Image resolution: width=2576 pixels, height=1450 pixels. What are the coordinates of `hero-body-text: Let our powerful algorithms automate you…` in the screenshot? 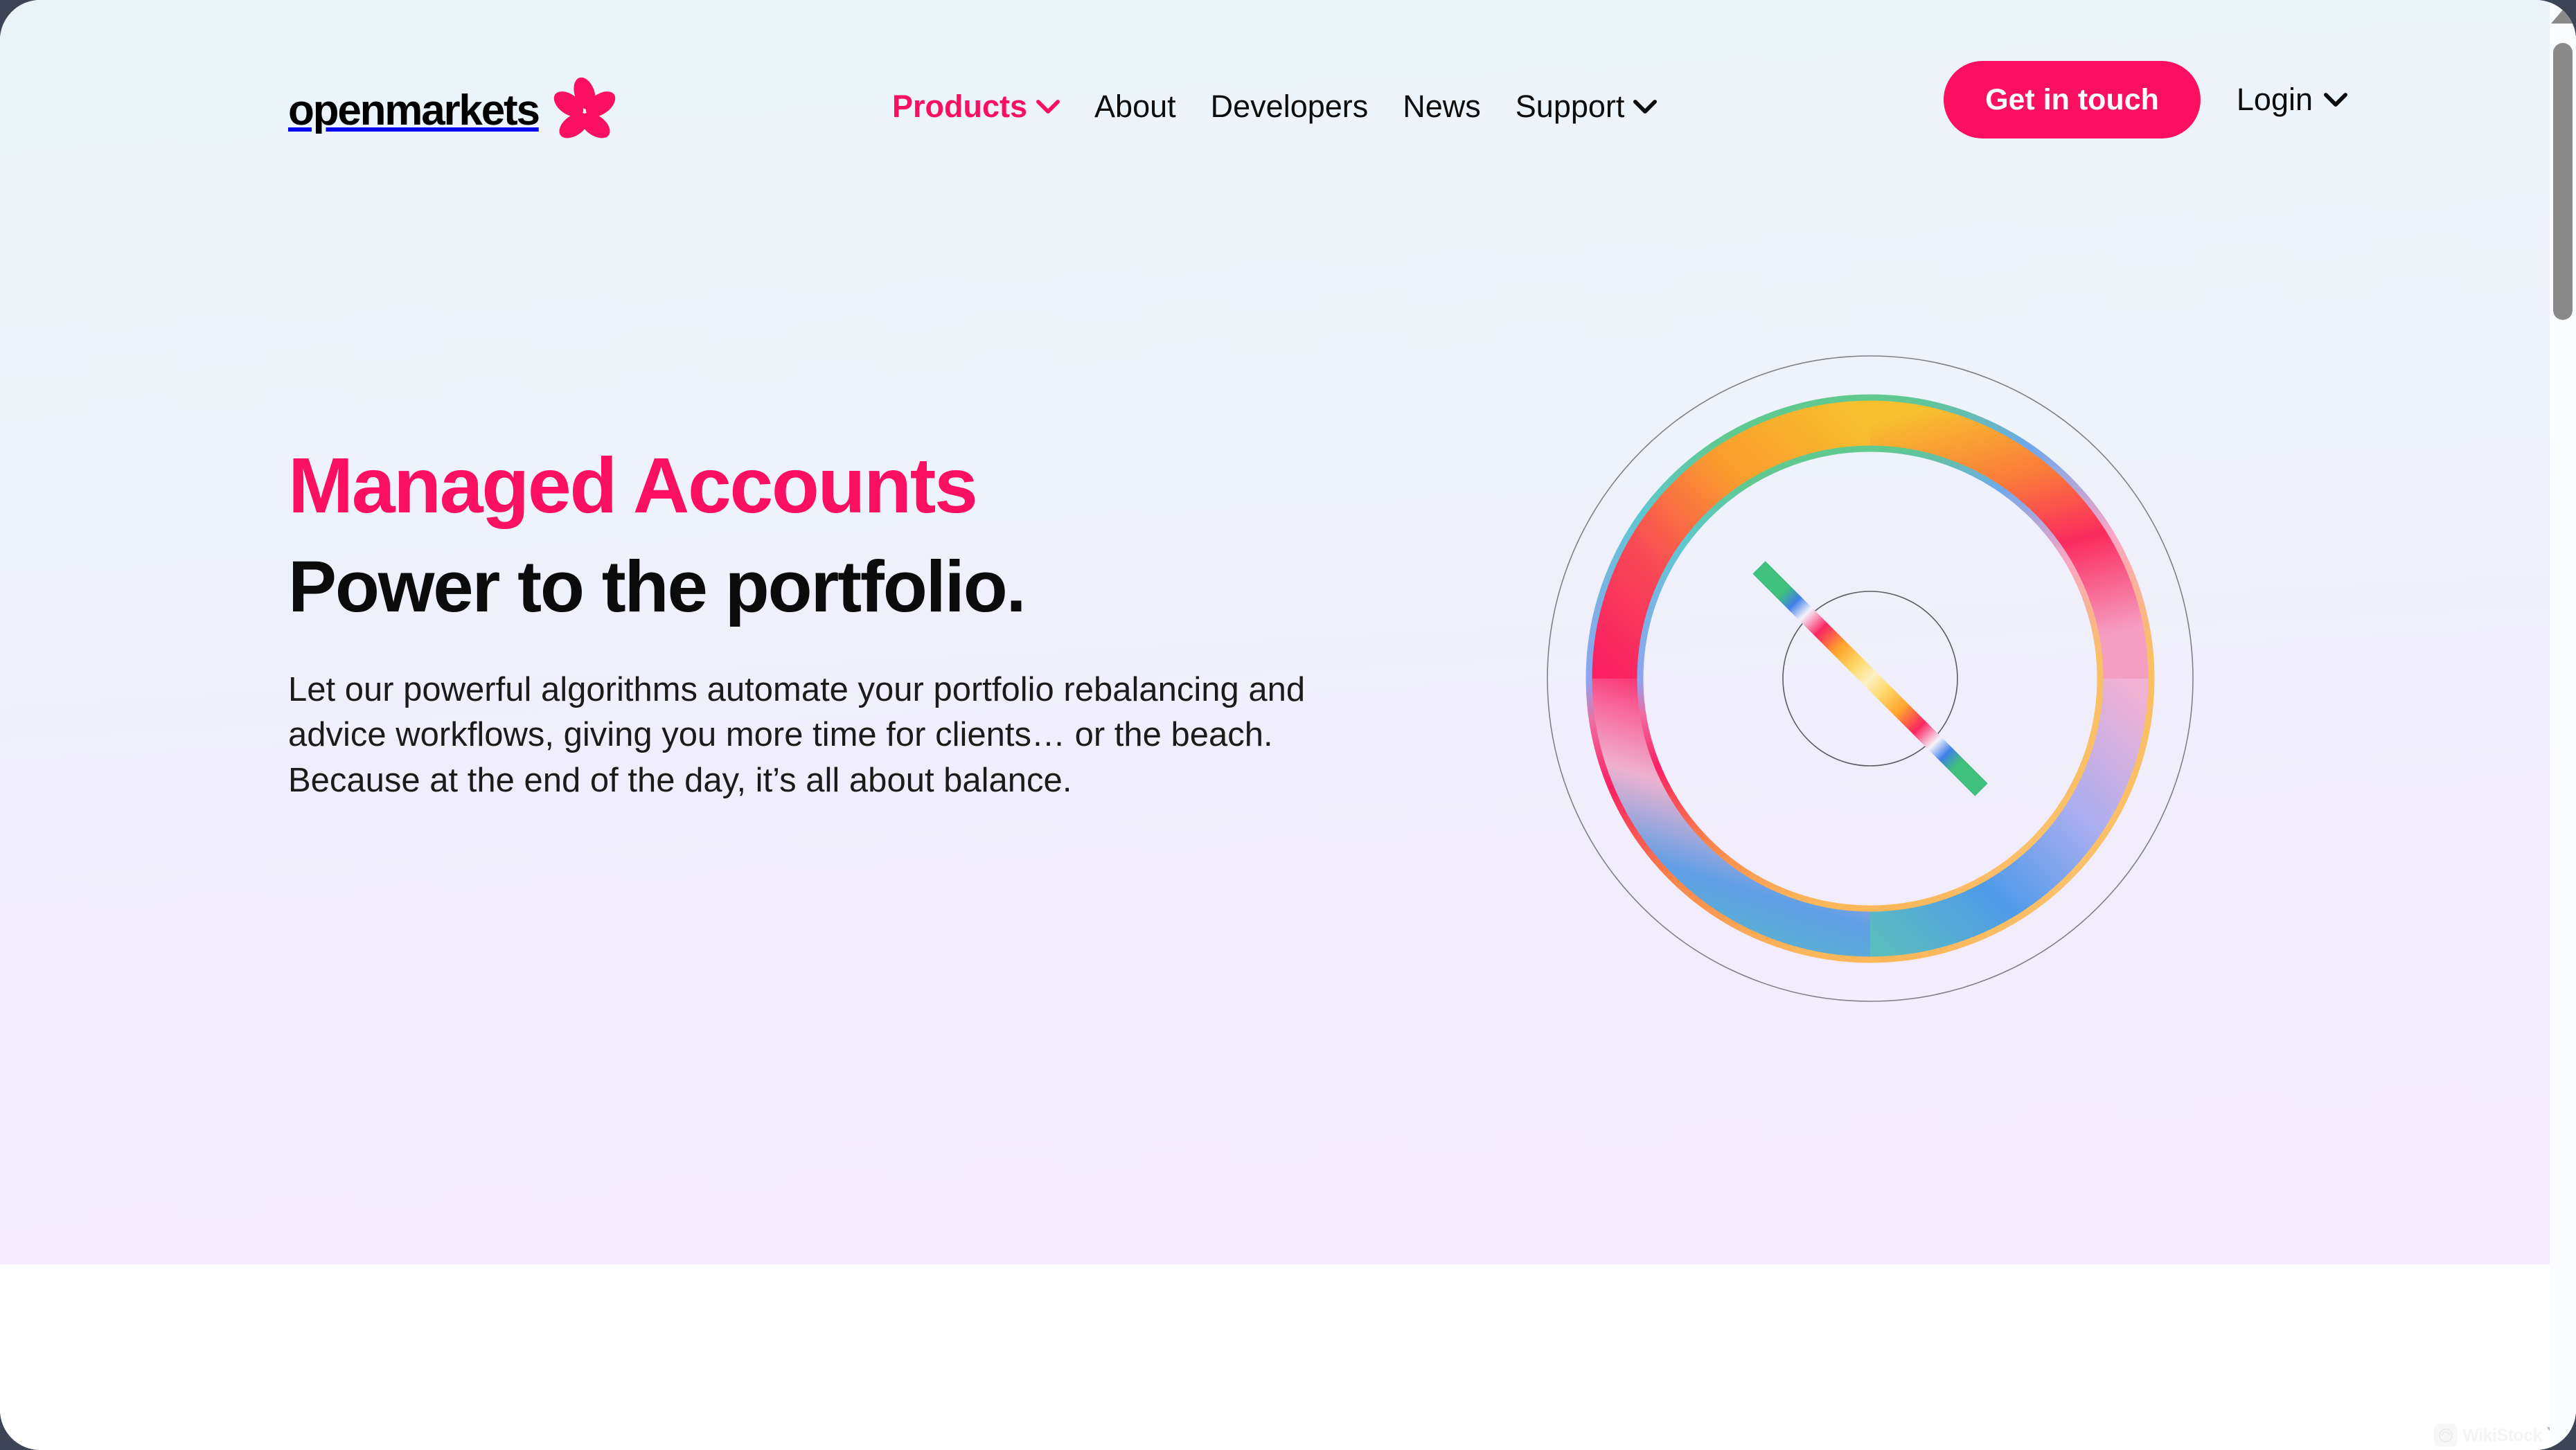 It's located at (797, 734).